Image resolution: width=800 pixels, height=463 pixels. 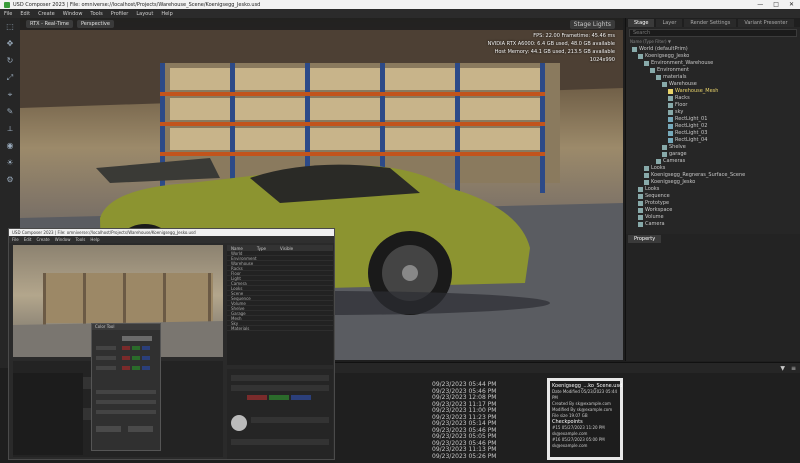 I want to click on file-date: 09/23/2023 05:26 PM, so click(x=487, y=456).